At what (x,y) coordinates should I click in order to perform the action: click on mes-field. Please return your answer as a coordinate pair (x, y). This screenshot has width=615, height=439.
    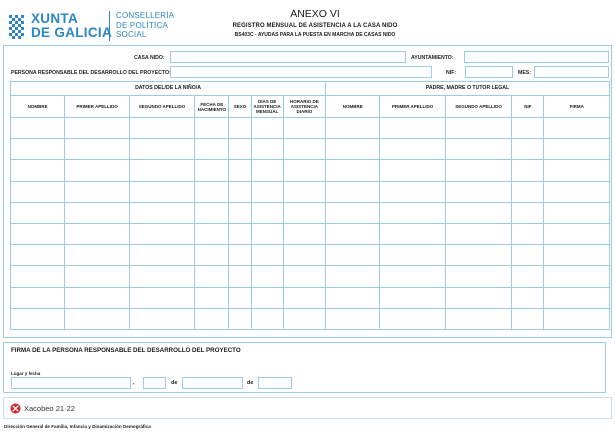
    Looking at the image, I should click on (571, 72).